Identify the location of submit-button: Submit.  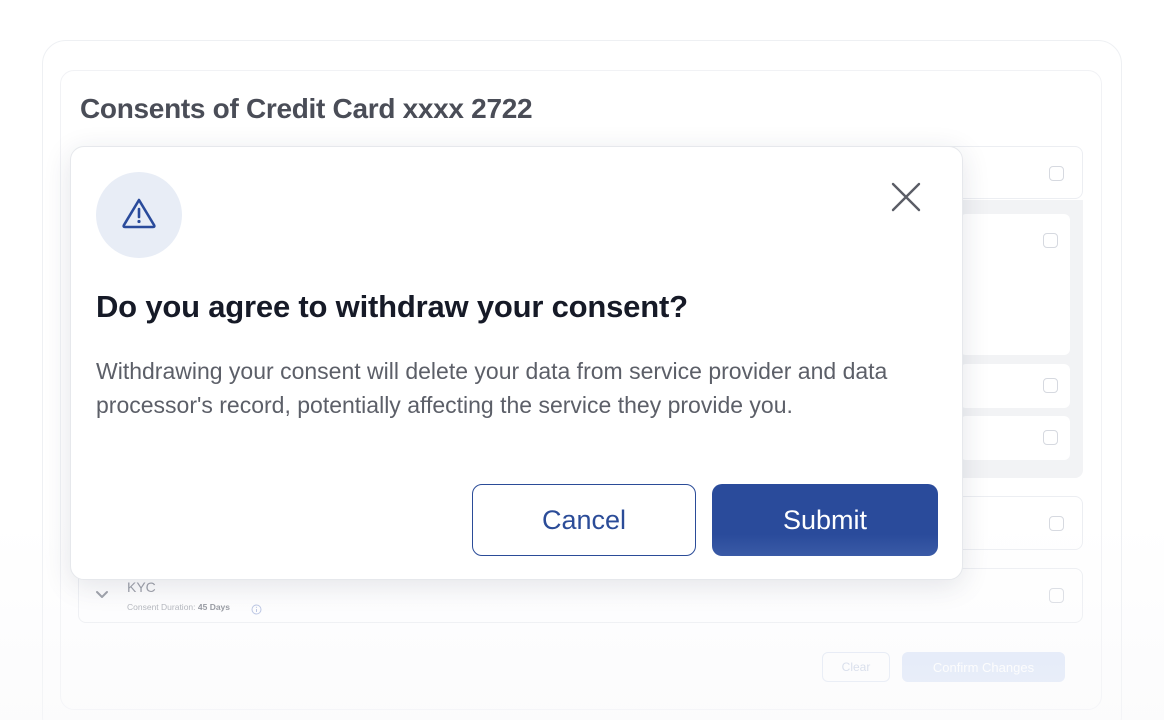
(825, 520).